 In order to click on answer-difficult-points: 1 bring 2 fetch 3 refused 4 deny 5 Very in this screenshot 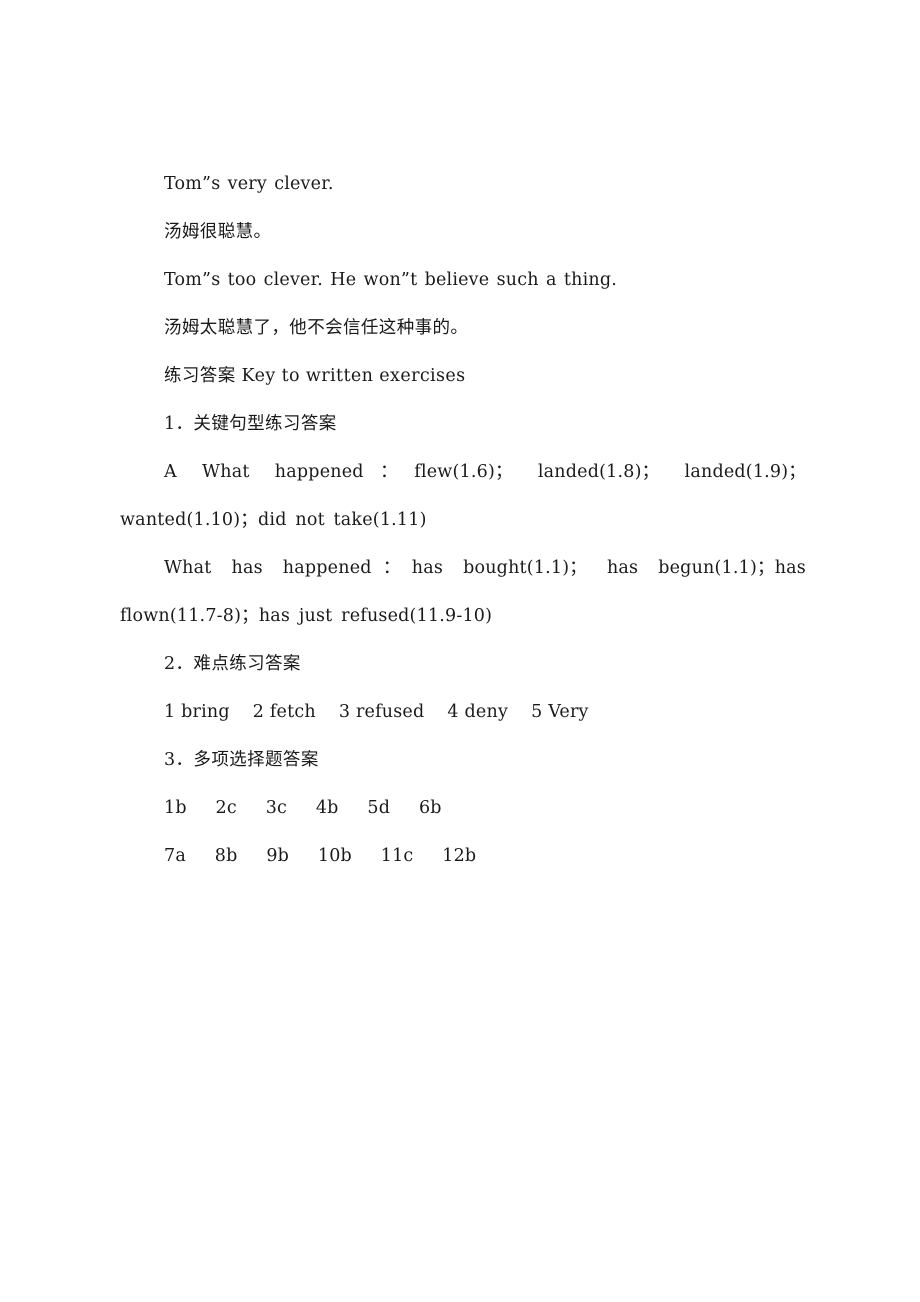, I will do `click(376, 712)`.